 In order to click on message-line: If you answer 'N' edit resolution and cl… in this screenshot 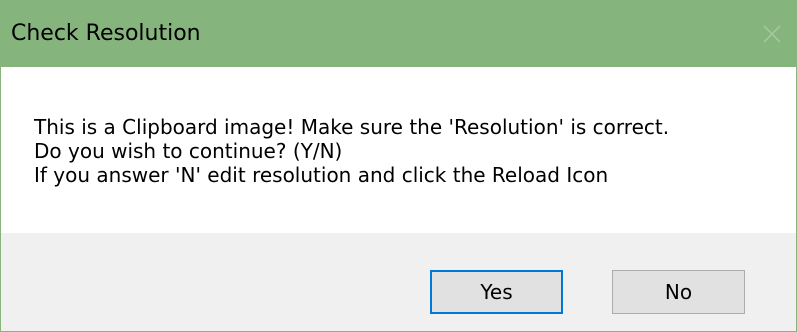, I will do `click(321, 175)`.